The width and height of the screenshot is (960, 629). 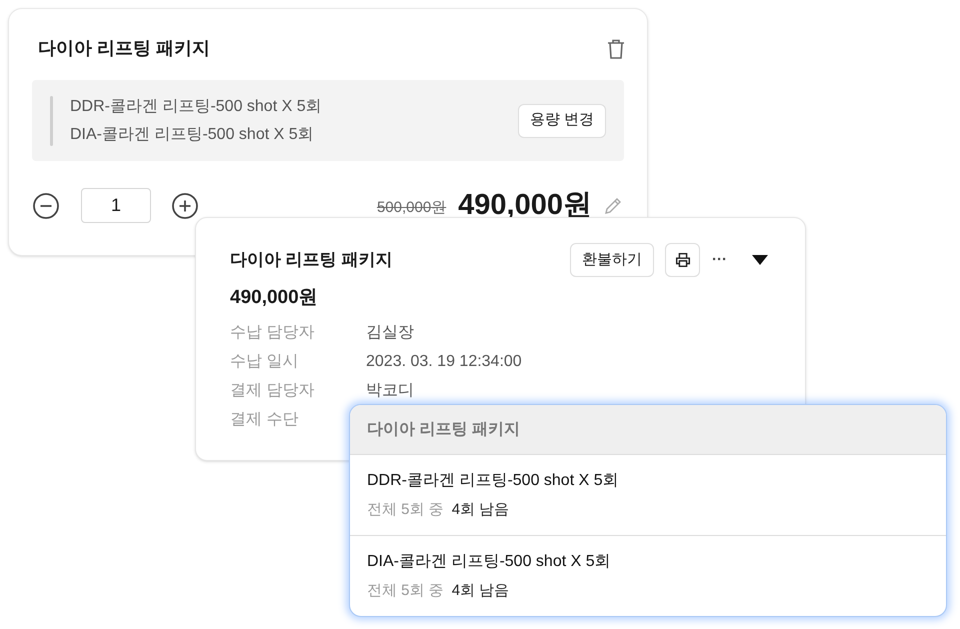 I want to click on detail-label: 수납 일시, so click(x=265, y=362).